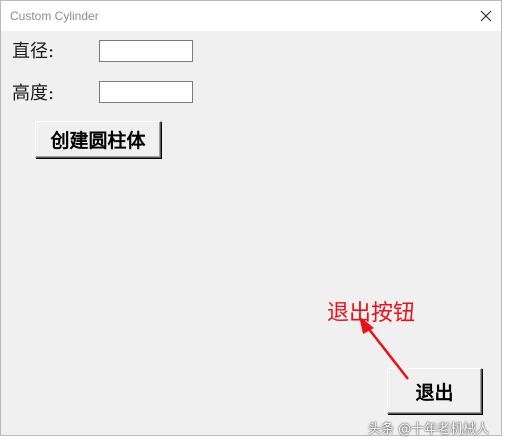 The width and height of the screenshot is (514, 444). I want to click on height-label: 高度:, so click(33, 93).